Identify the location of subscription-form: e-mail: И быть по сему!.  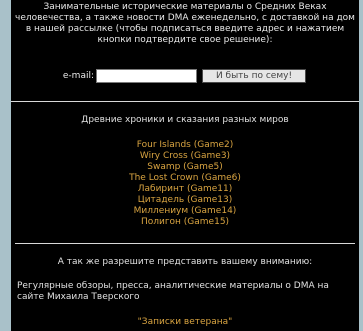
(185, 76).